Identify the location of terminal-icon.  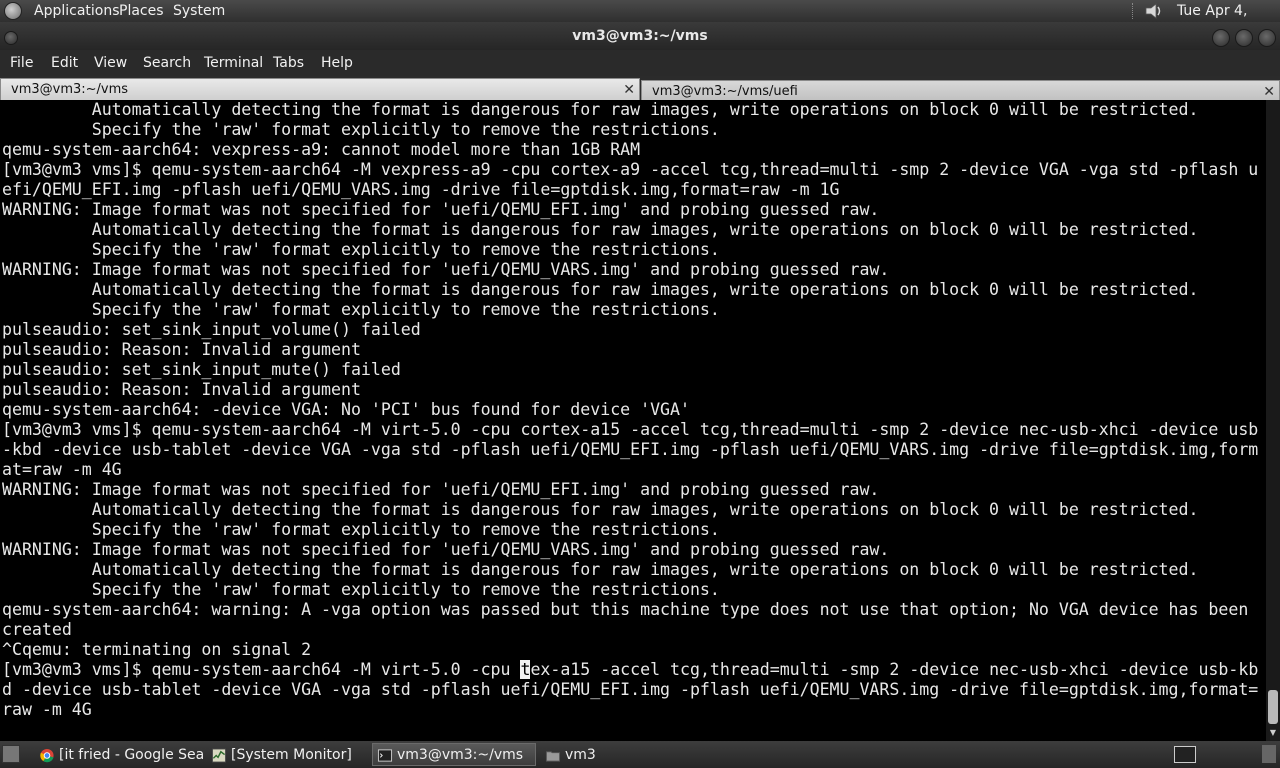
(385, 755).